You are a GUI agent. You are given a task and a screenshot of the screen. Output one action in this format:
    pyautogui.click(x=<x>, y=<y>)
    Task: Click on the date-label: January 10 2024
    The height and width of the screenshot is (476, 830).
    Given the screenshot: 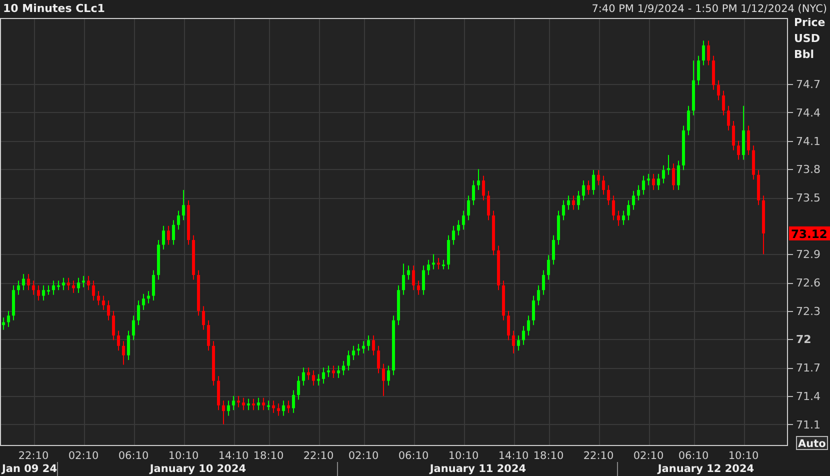 What is the action you would take?
    pyautogui.click(x=198, y=469)
    